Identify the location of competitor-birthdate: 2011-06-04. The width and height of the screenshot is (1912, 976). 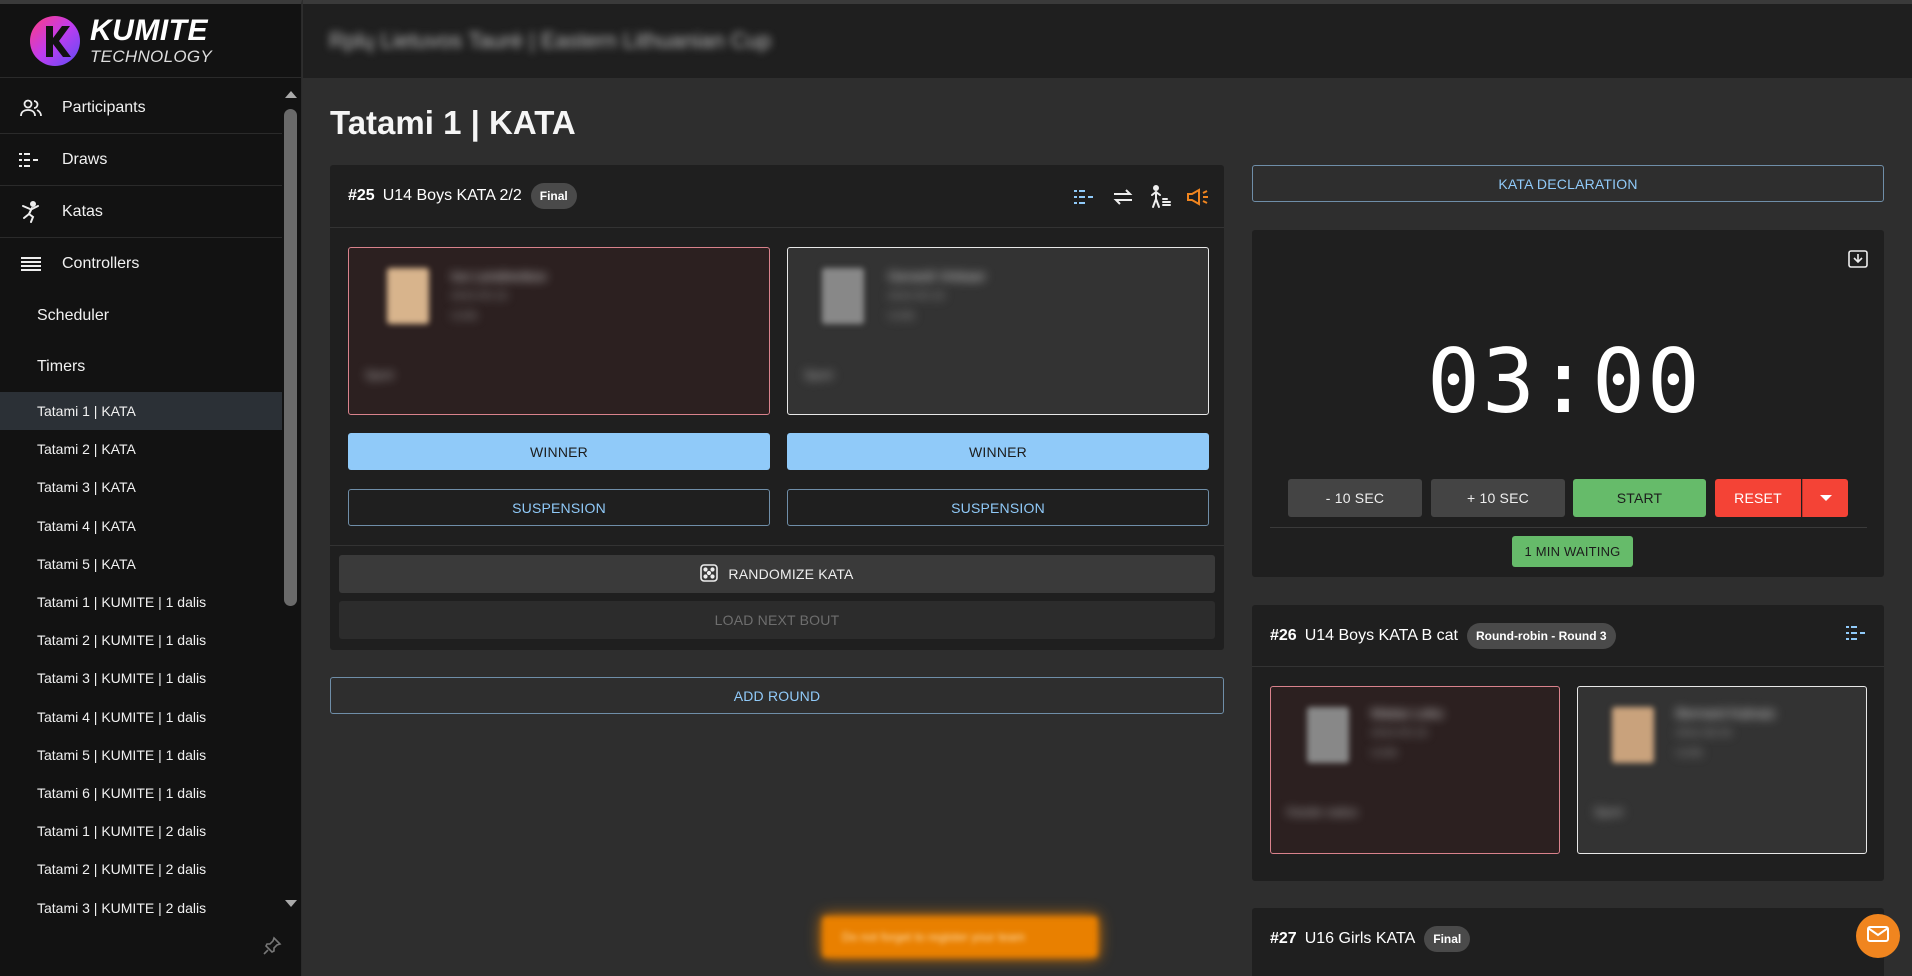
(1704, 733).